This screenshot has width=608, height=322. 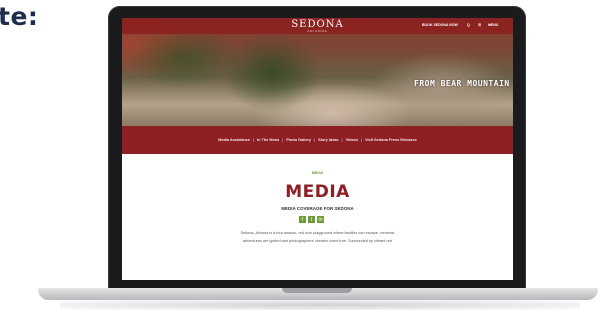 I want to click on nav-in-the-news: In The News, so click(x=268, y=140).